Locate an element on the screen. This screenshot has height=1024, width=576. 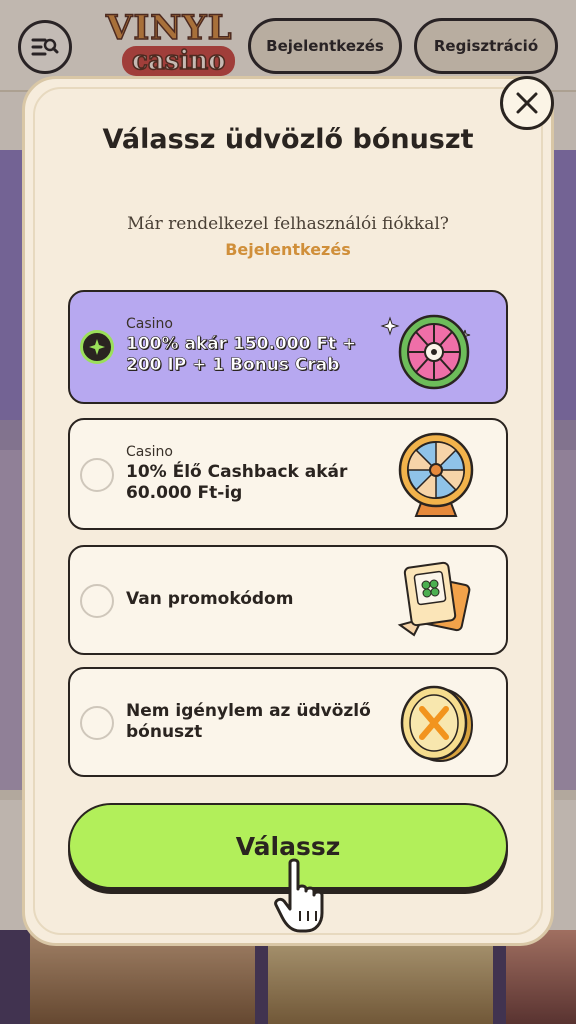
sparkle-check-icon is located at coordinates (97, 347).